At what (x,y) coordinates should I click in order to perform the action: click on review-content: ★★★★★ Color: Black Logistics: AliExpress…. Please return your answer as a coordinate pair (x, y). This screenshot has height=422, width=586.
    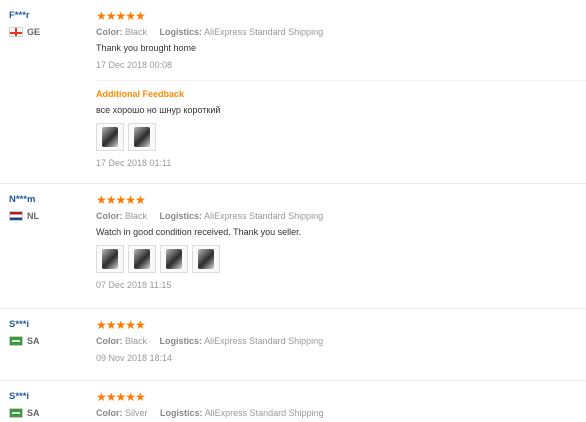
    Looking at the image, I should click on (341, 341).